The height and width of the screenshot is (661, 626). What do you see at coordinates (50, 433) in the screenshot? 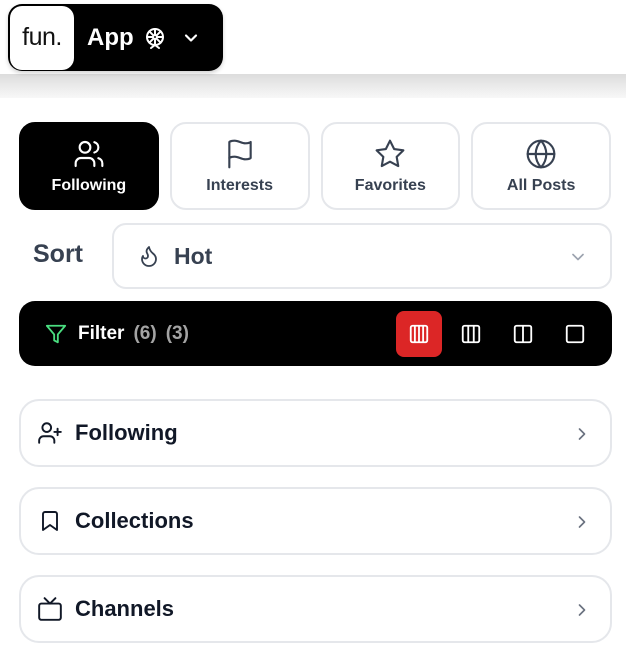
I see `user-plus-icon` at bounding box center [50, 433].